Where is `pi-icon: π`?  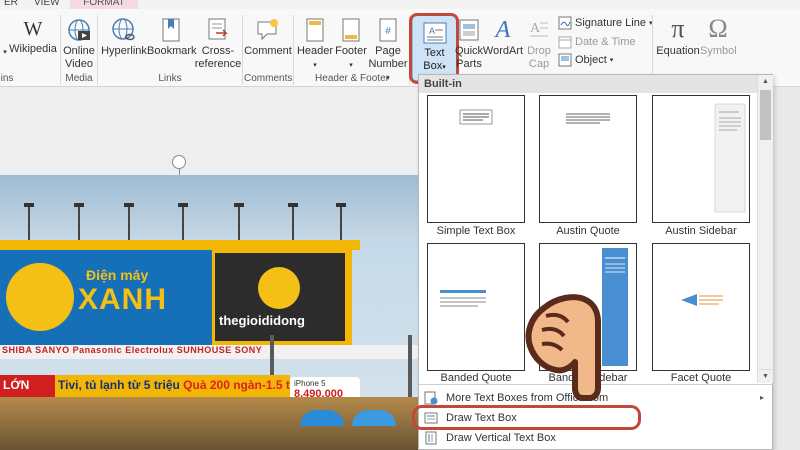
pi-icon: π is located at coordinates (678, 28).